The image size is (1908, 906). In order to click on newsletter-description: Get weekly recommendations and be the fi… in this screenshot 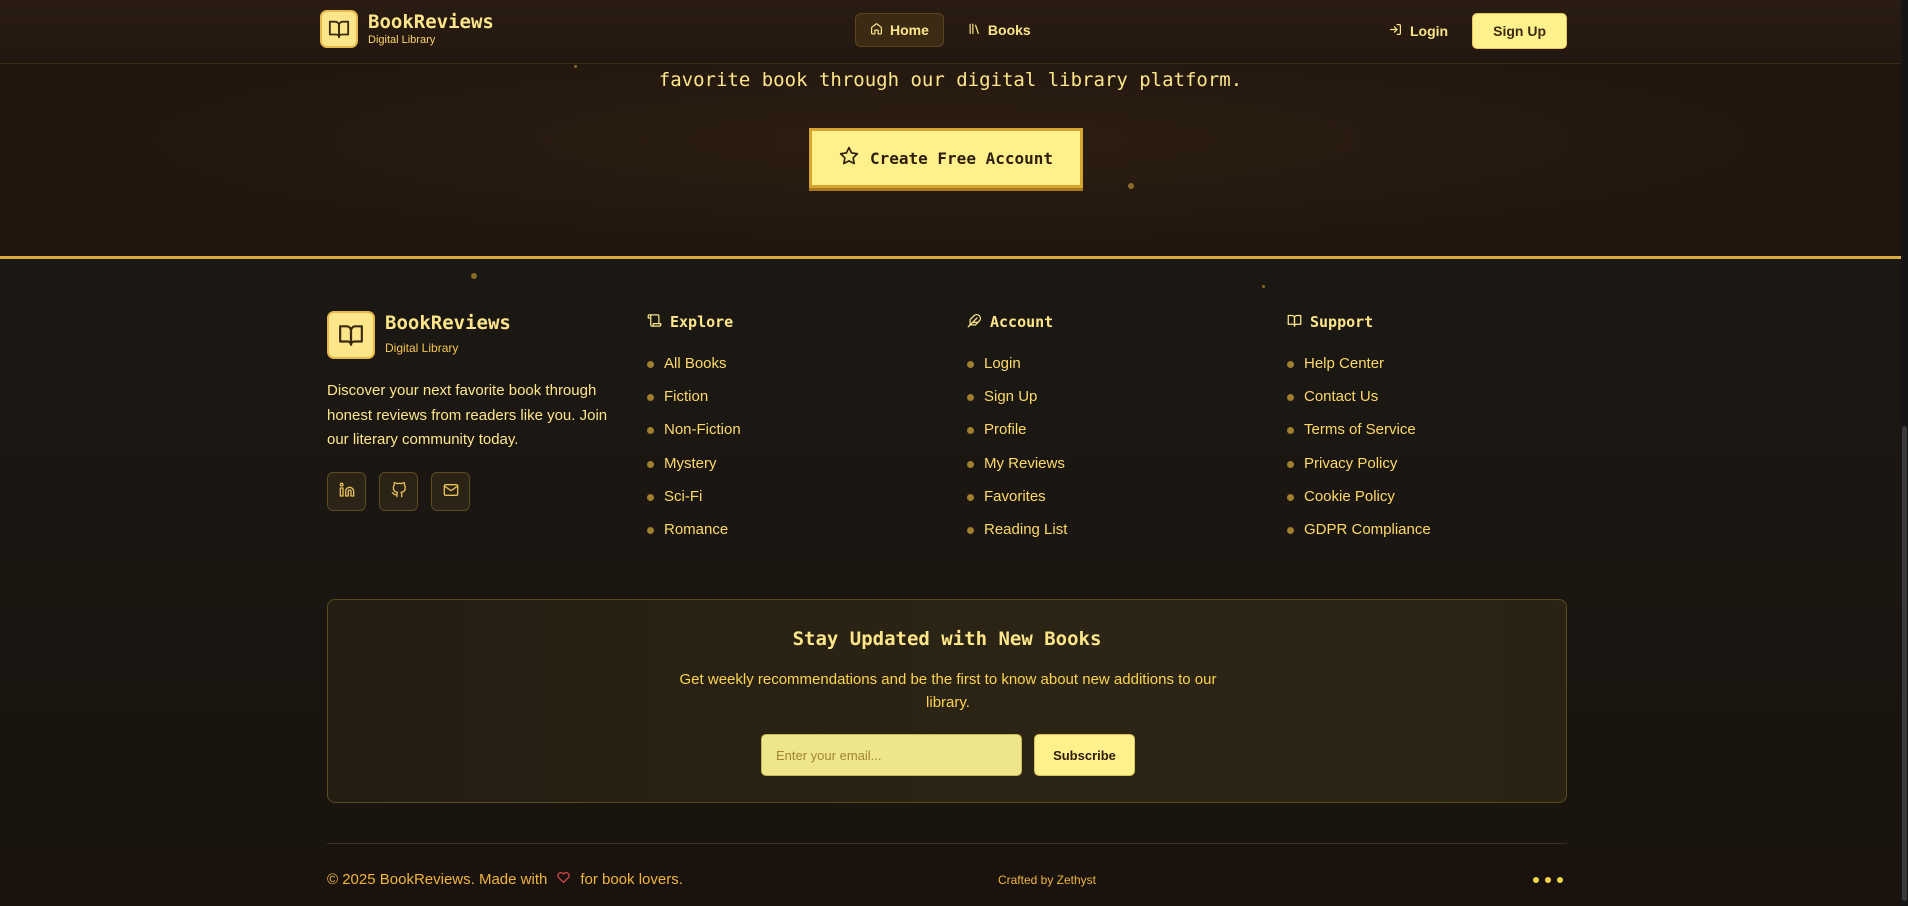, I will do `click(948, 691)`.